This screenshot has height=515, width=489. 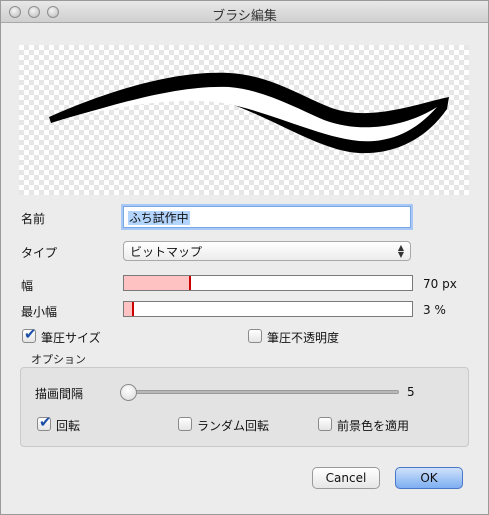 What do you see at coordinates (244, 16) in the screenshot?
I see `window-title: ブラシ編集` at bounding box center [244, 16].